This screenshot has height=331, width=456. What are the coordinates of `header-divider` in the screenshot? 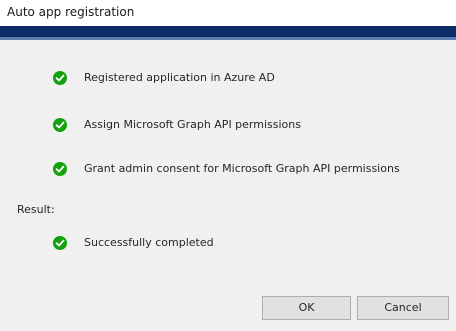 It's located at (228, 38).